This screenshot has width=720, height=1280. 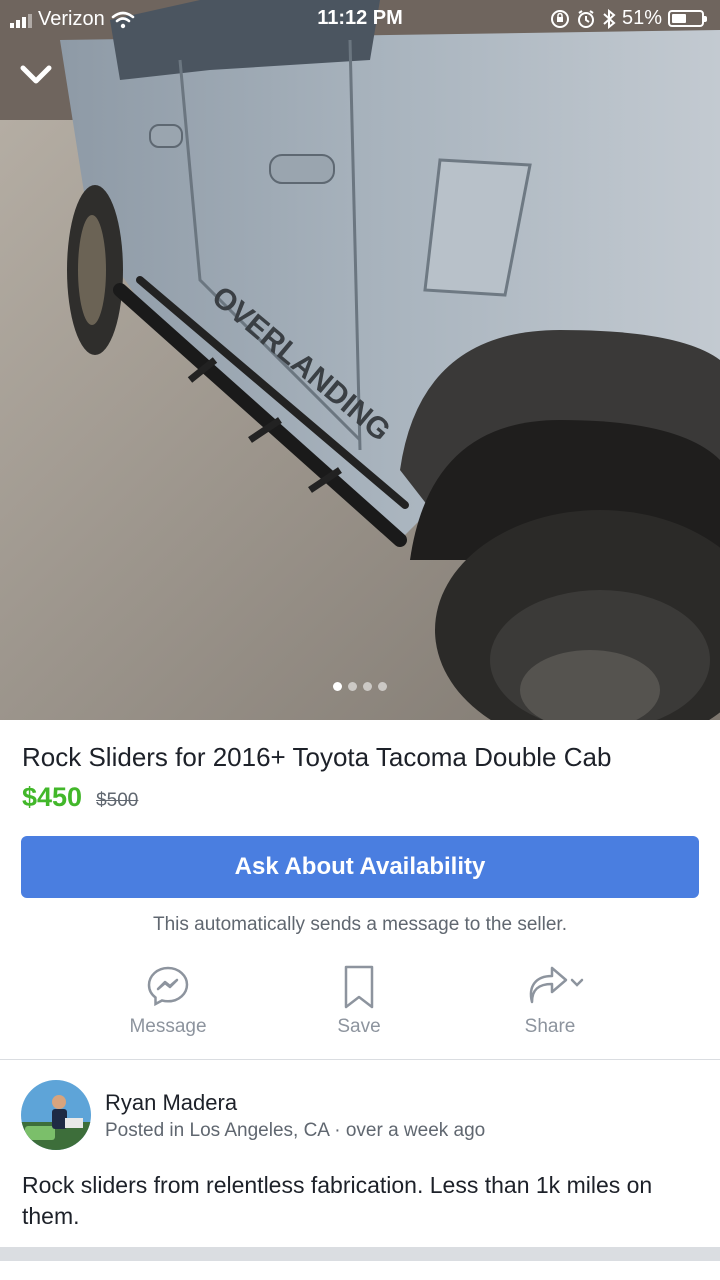 I want to click on battery-percent: 51%, so click(x=641, y=18).